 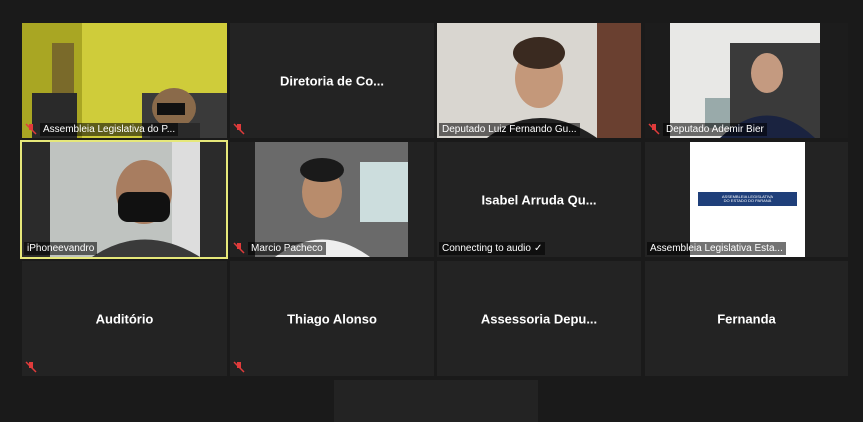 I want to click on video-tile-isabel-arruda: Isabel Arruda Qu... Connecting to audio ✓, so click(x=539, y=199).